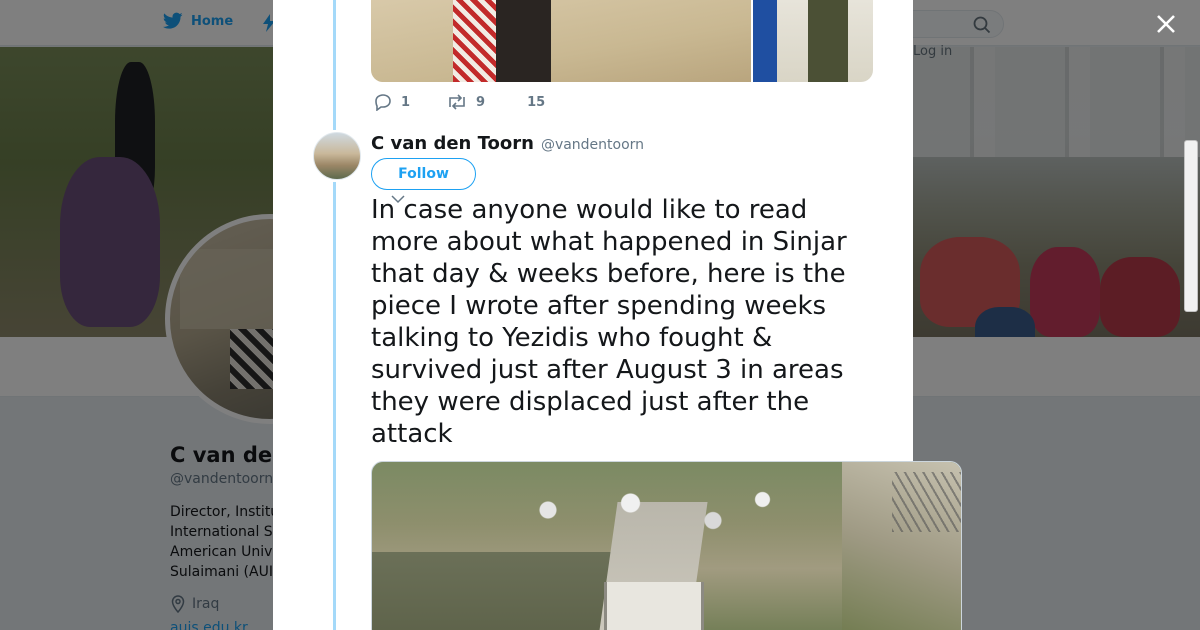 The height and width of the screenshot is (630, 1200). What do you see at coordinates (477, 41) in the screenshot?
I see `photo-scarf` at bounding box center [477, 41].